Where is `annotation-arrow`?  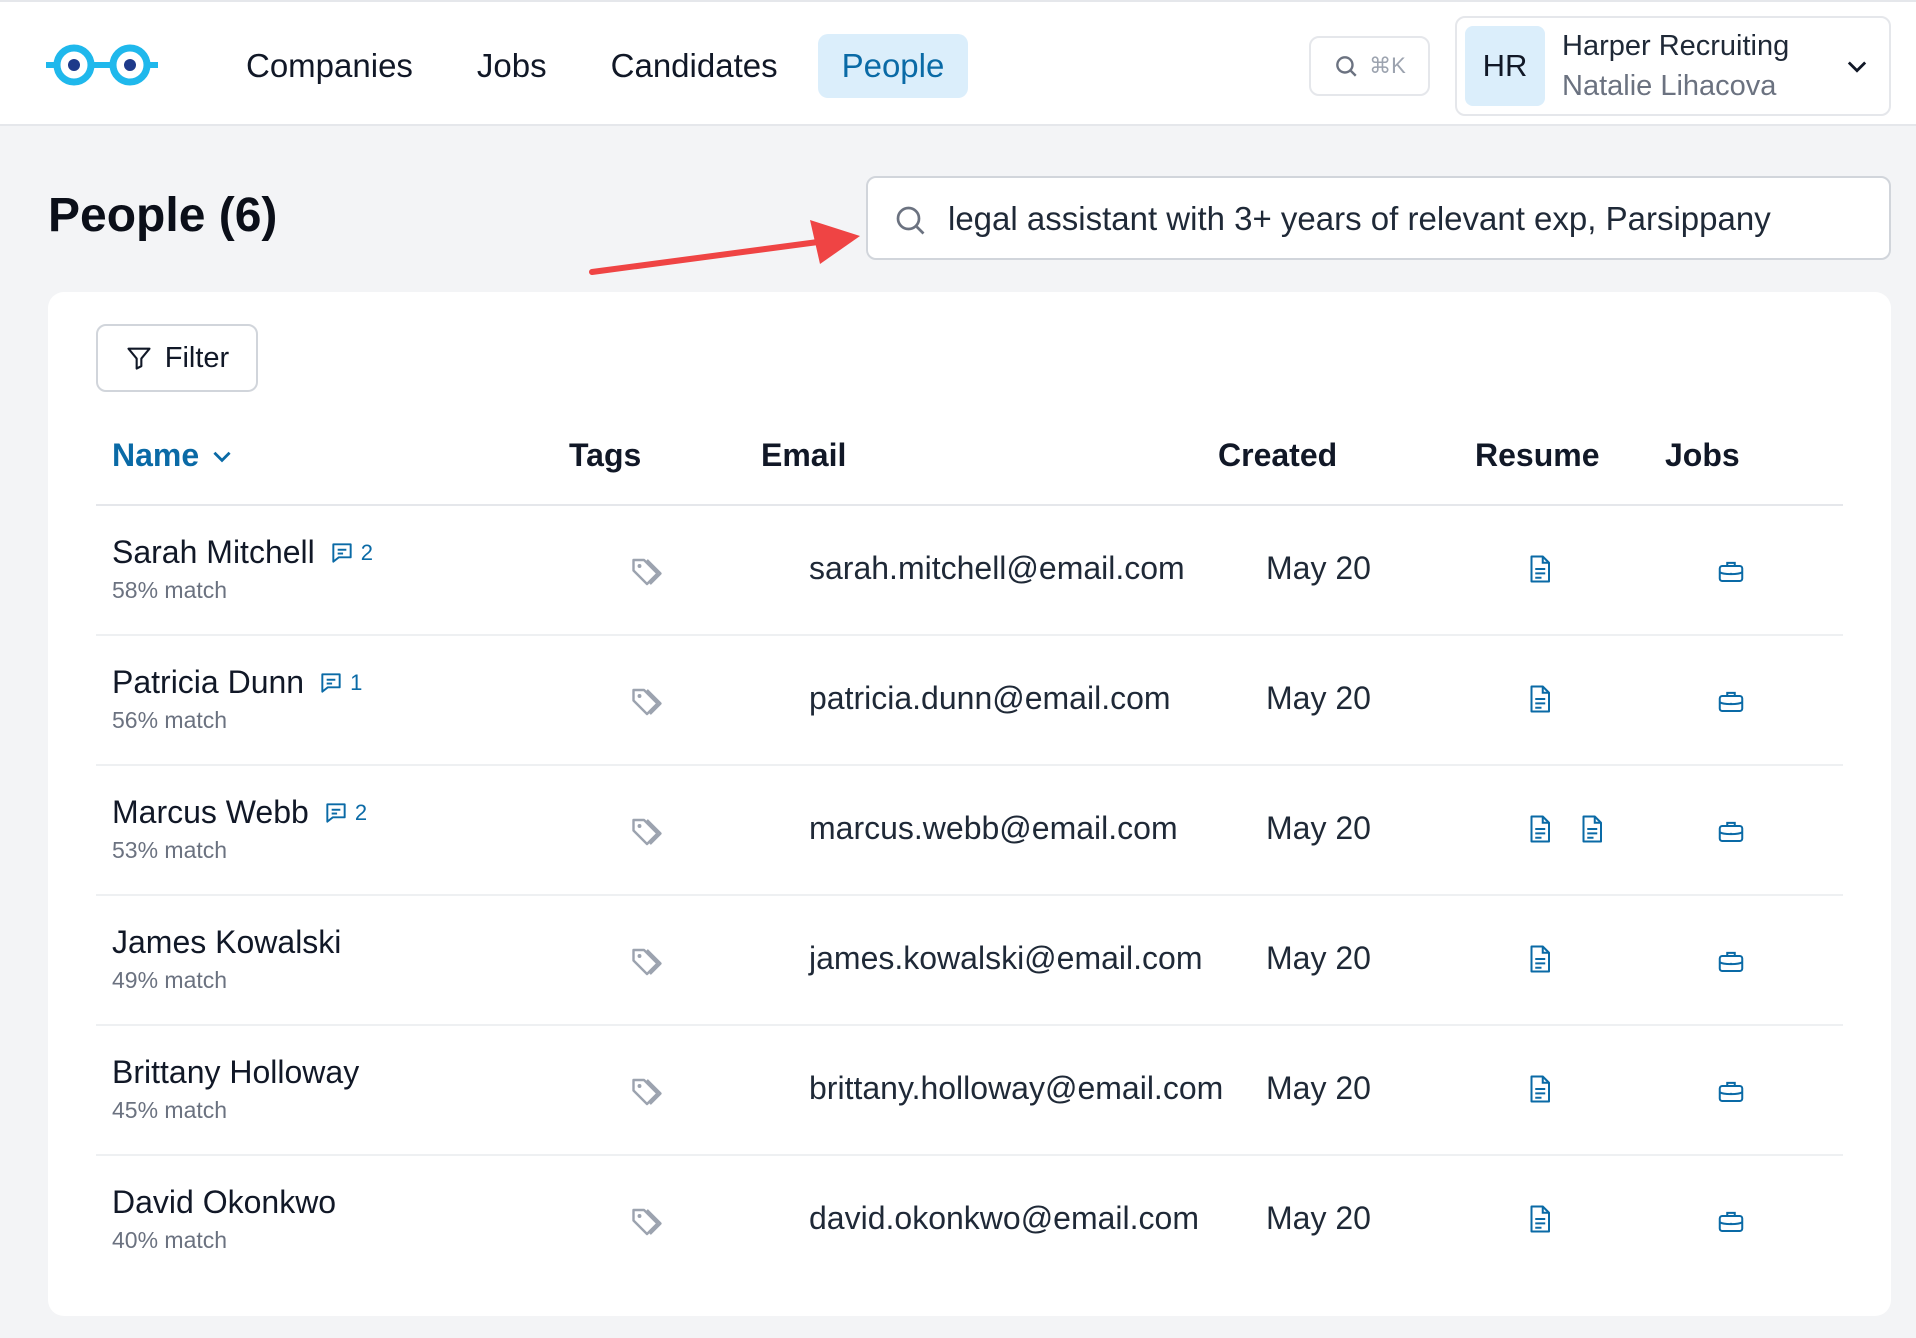 annotation-arrow is located at coordinates (724, 247).